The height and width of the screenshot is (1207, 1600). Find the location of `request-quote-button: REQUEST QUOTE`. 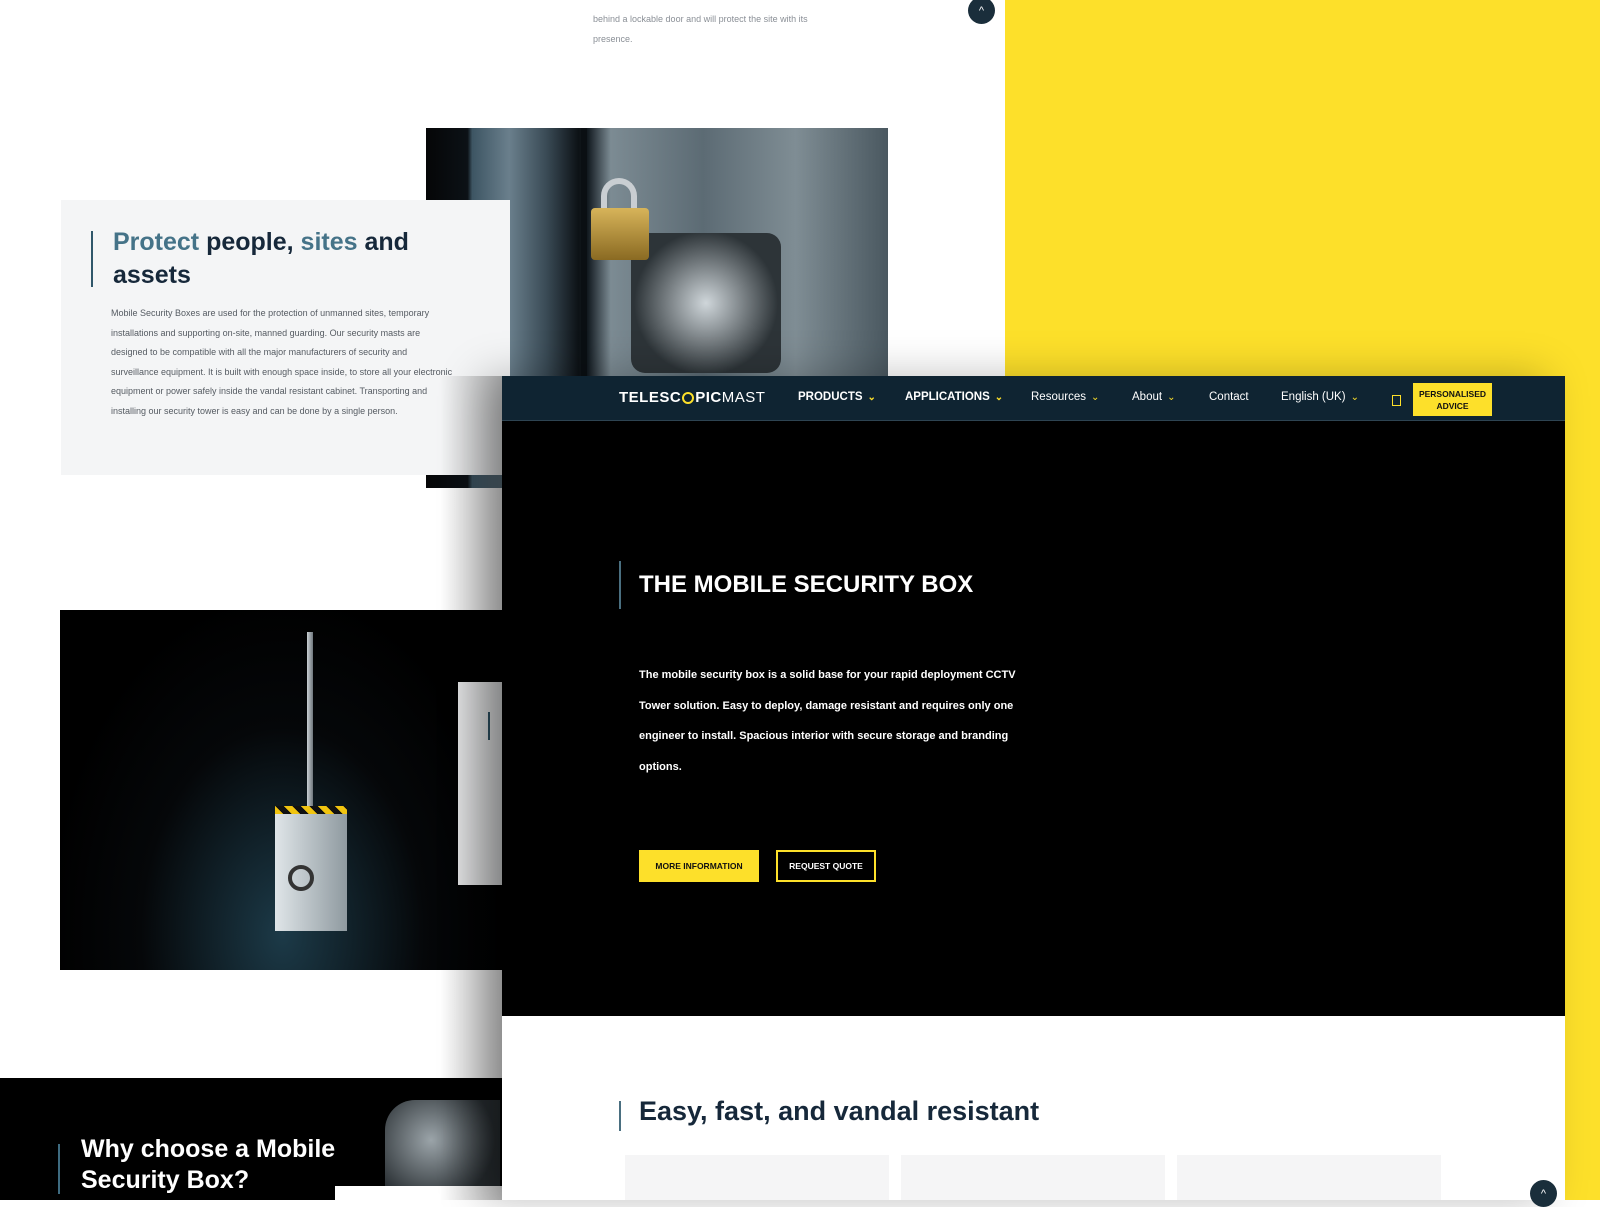

request-quote-button: REQUEST QUOTE is located at coordinates (826, 866).